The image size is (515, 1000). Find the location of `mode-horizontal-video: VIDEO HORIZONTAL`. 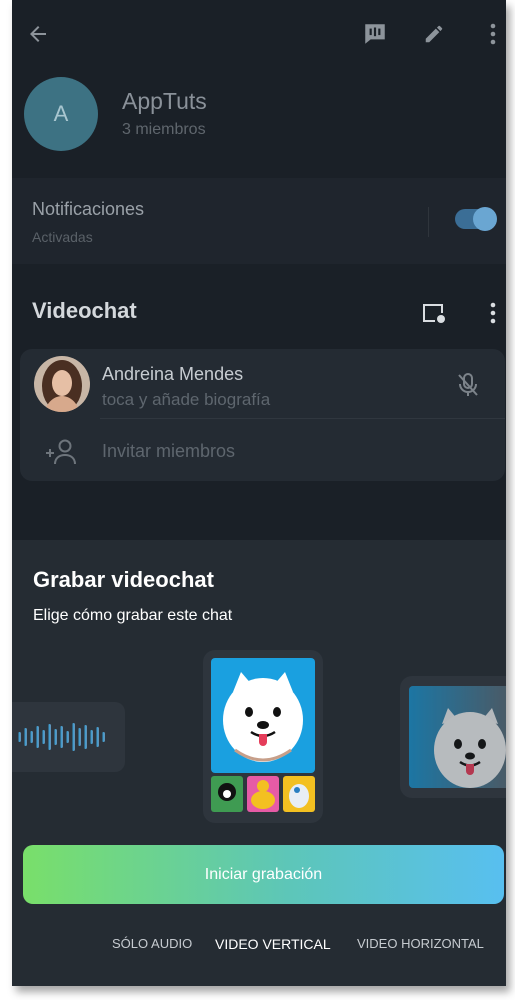

mode-horizontal-video: VIDEO HORIZONTAL is located at coordinates (420, 943).